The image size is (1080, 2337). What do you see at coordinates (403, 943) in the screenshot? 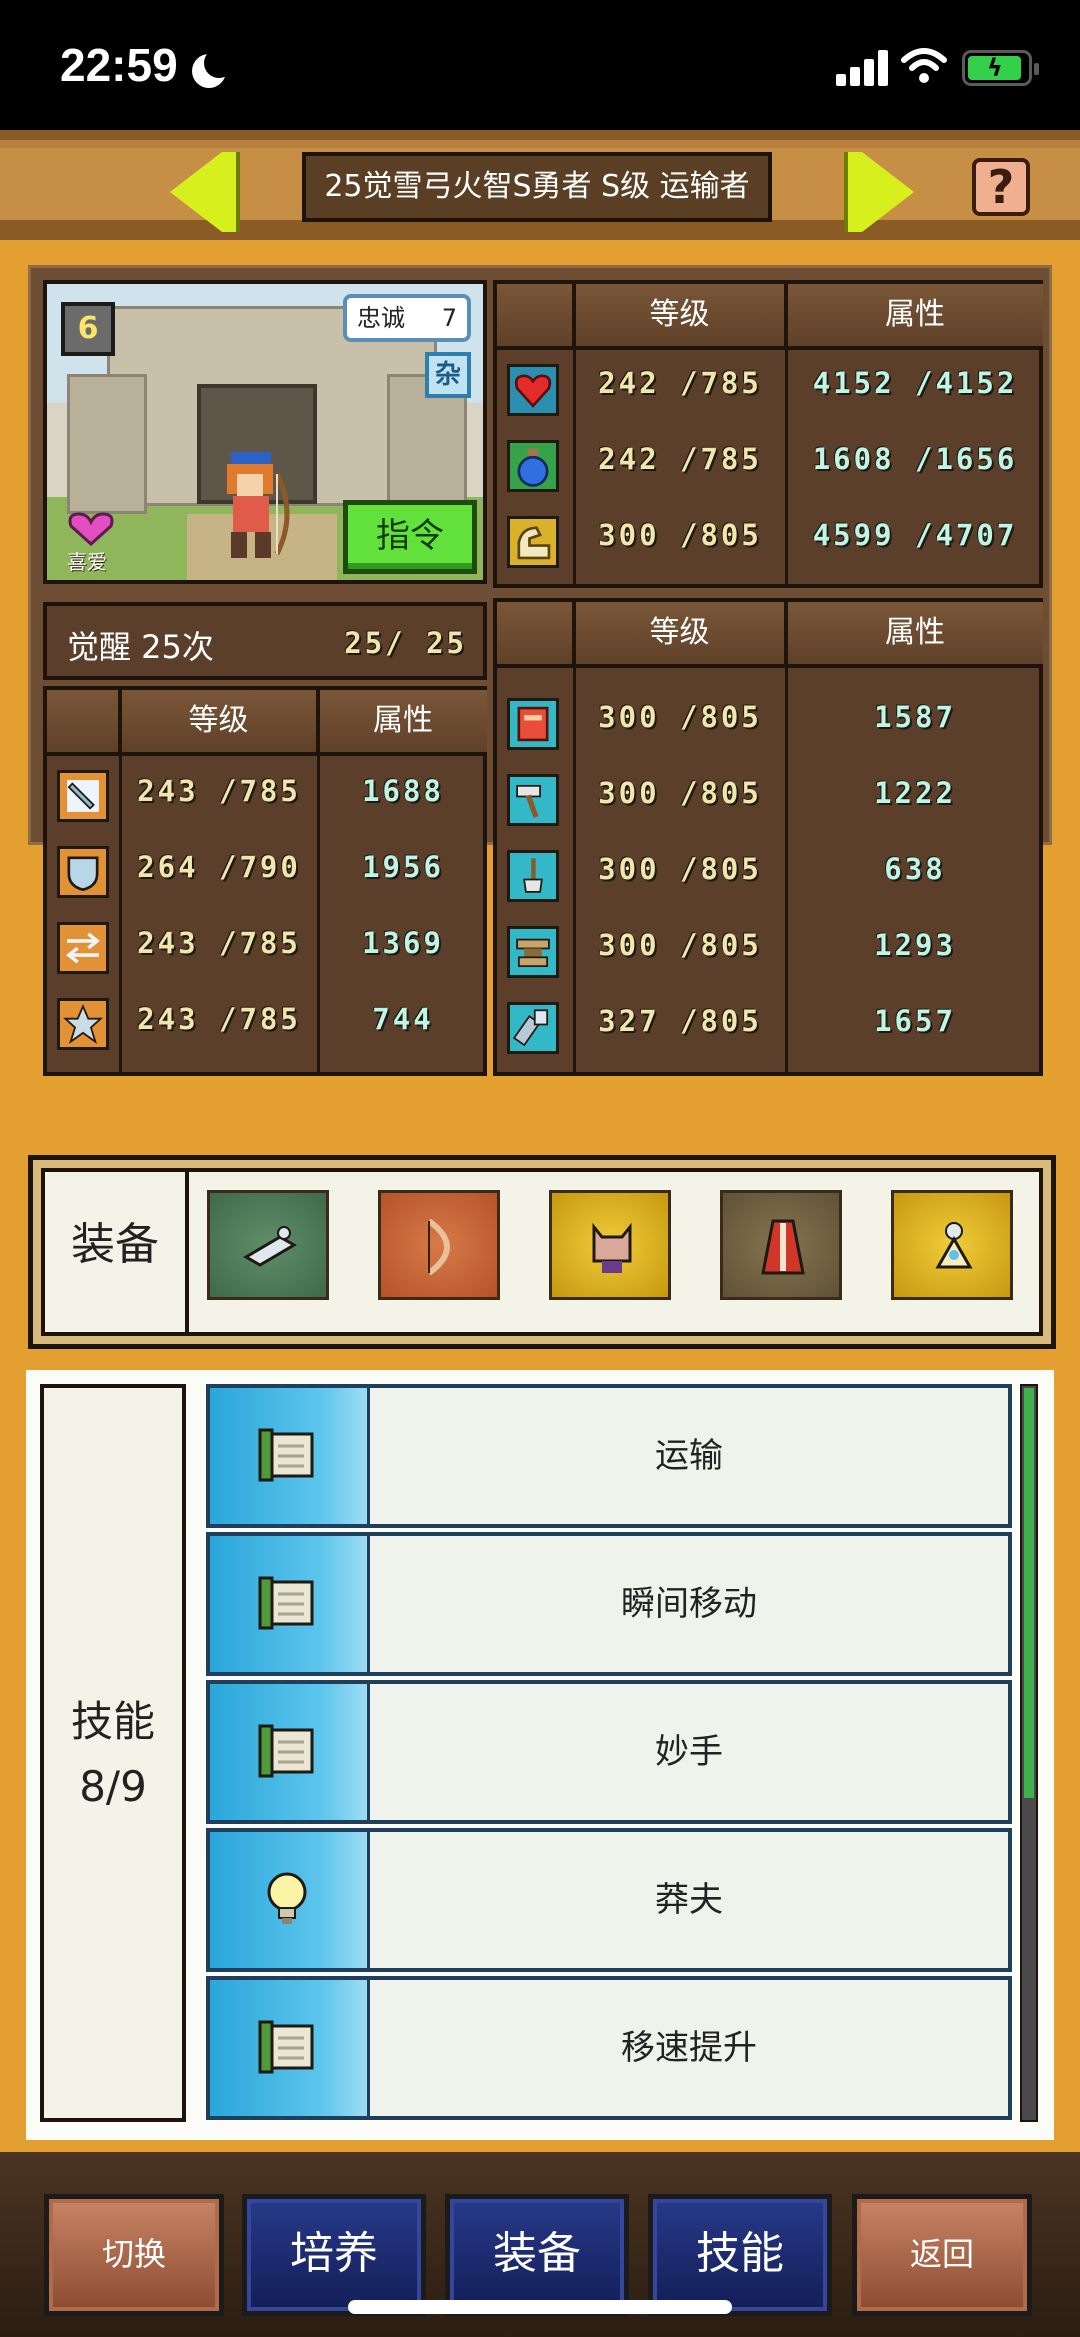
I see `combat-attr-3: 1369` at bounding box center [403, 943].